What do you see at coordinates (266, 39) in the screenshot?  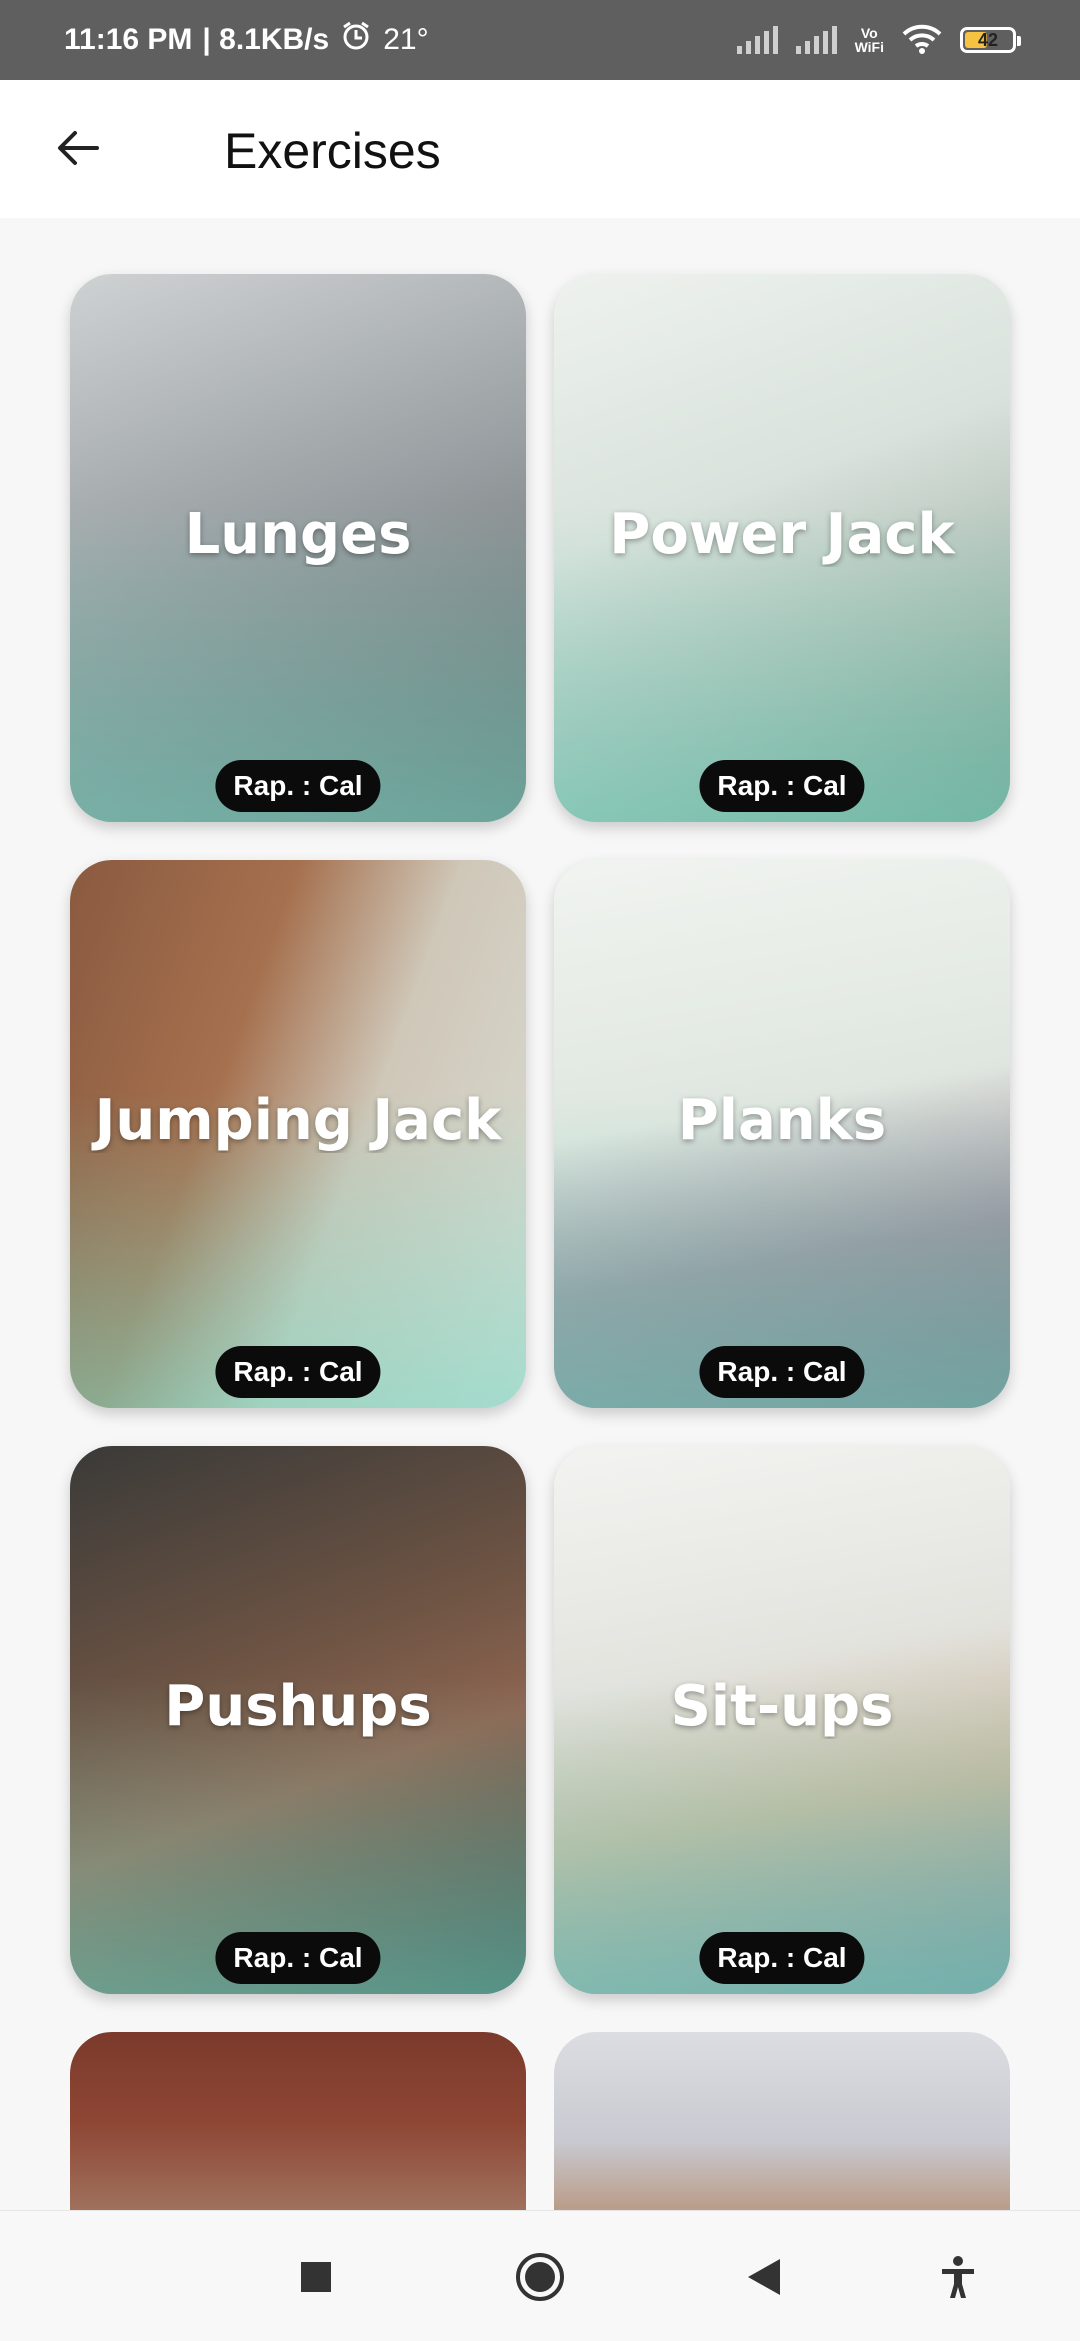 I see `network-speed: | 8.1KB/s` at bounding box center [266, 39].